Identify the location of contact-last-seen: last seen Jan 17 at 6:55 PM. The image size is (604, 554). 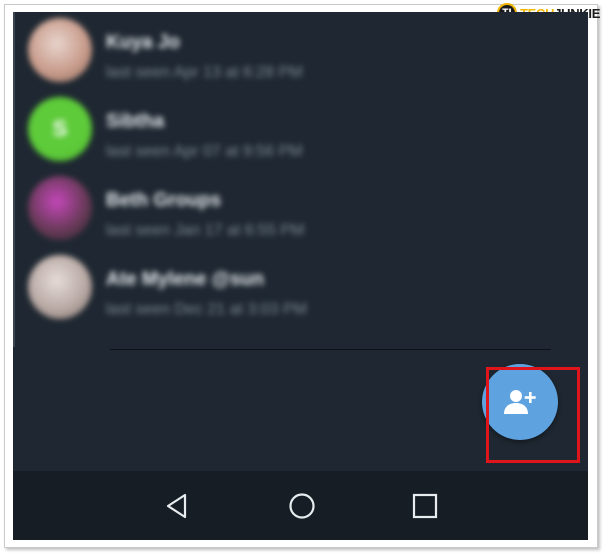
(205, 230).